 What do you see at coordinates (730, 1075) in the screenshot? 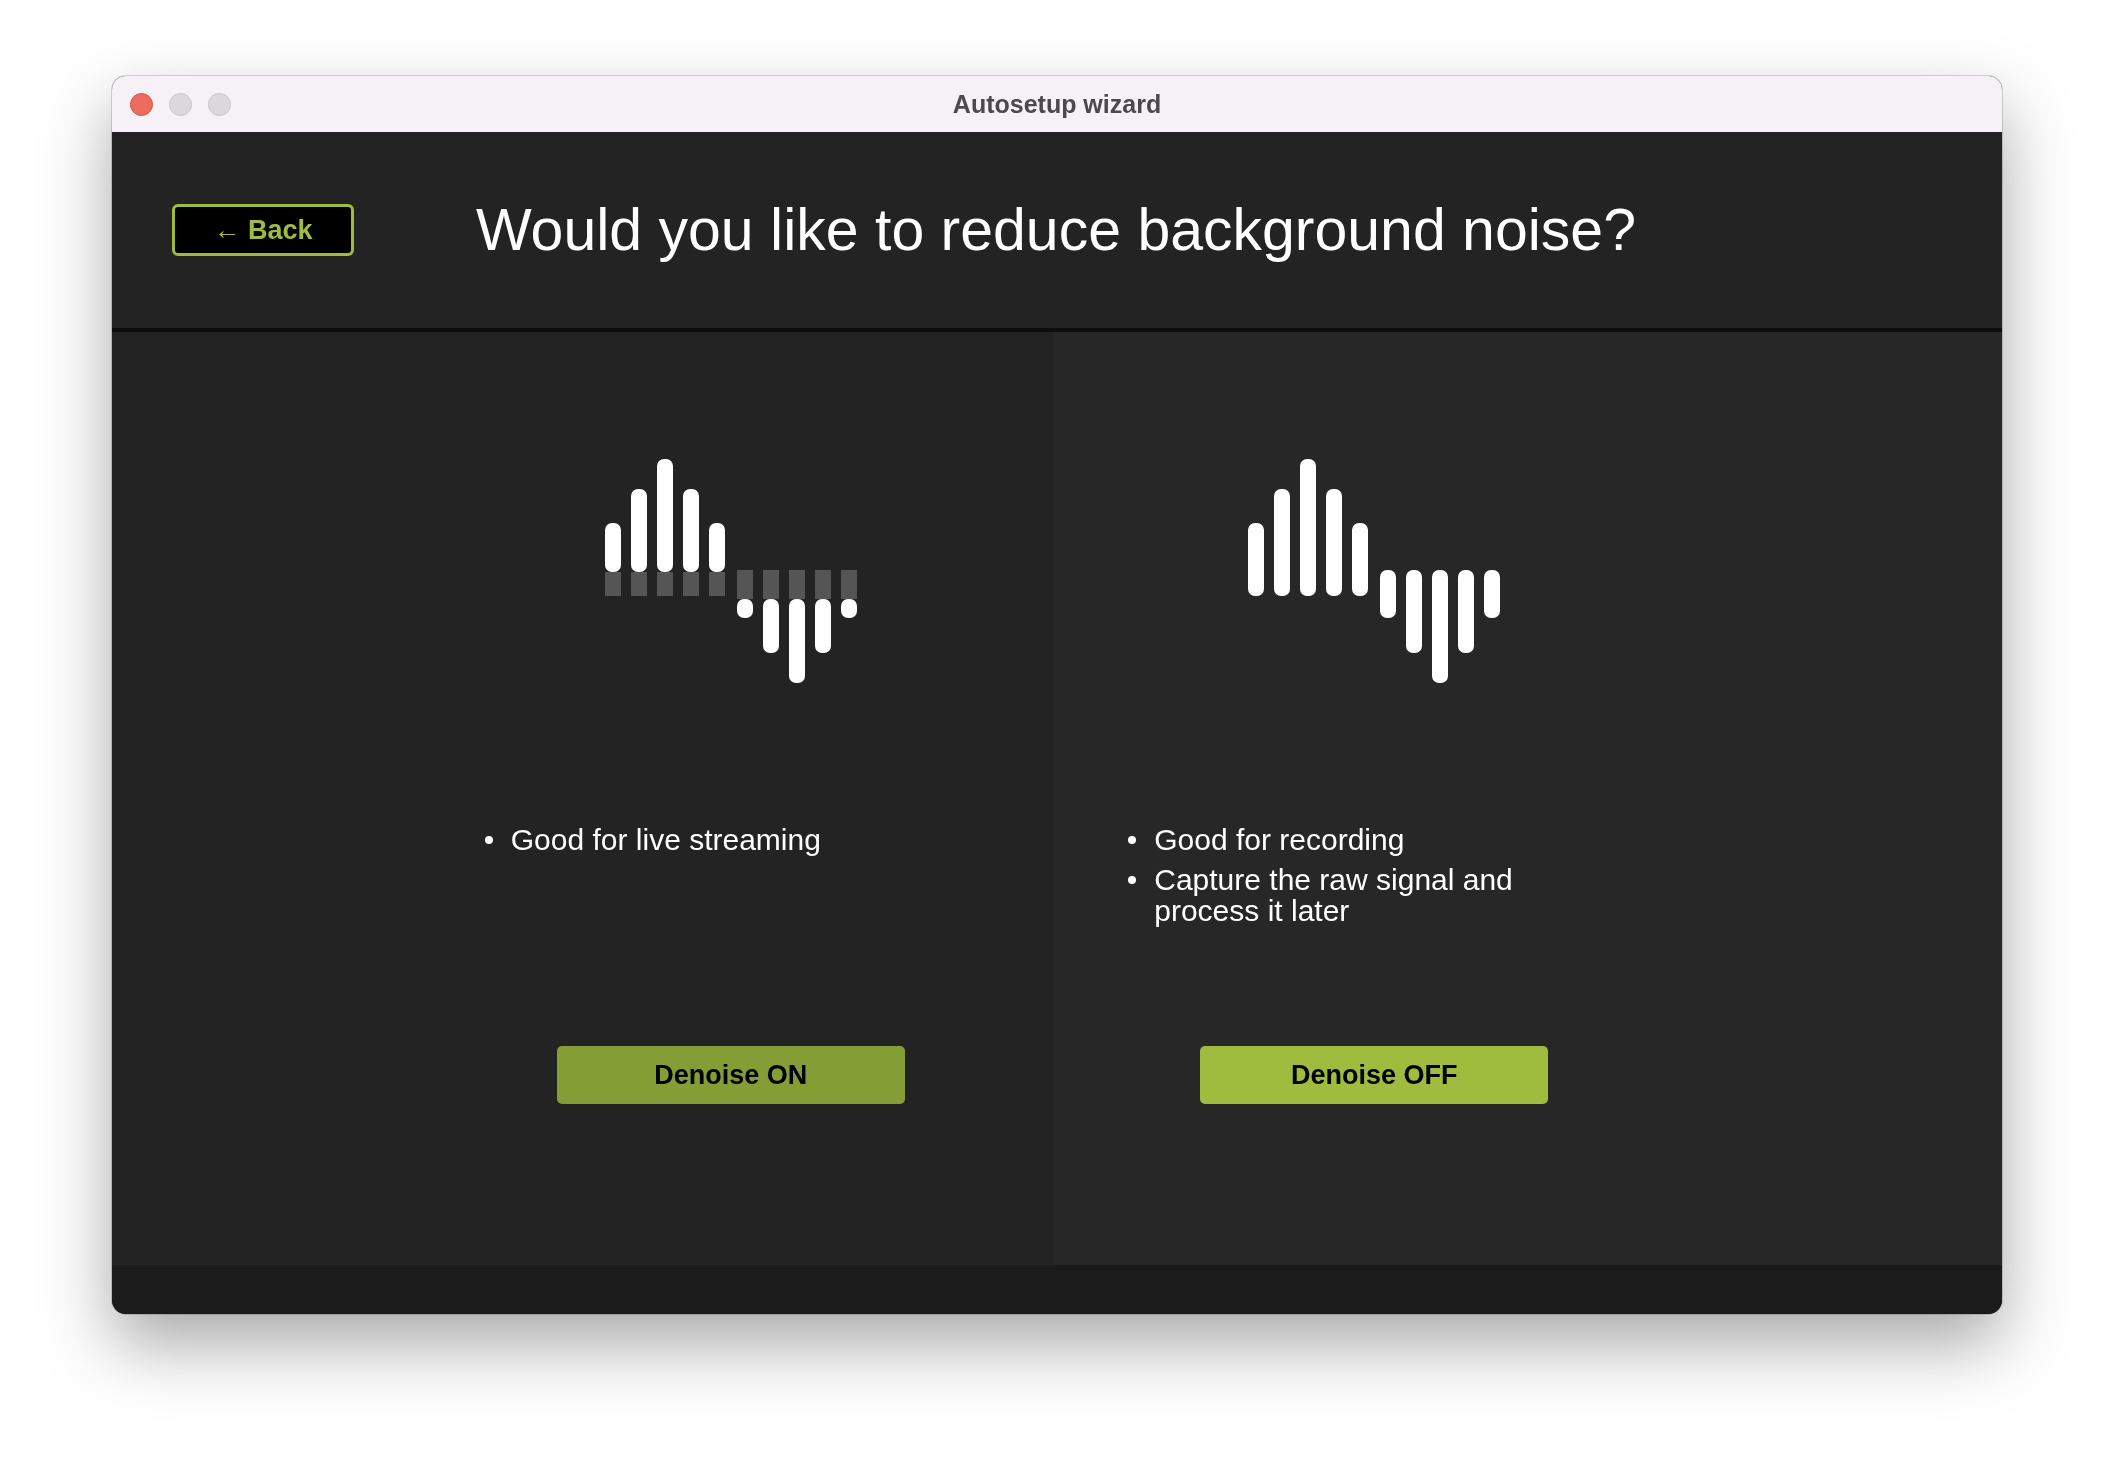
I see `denoise-button: Denoise ON` at bounding box center [730, 1075].